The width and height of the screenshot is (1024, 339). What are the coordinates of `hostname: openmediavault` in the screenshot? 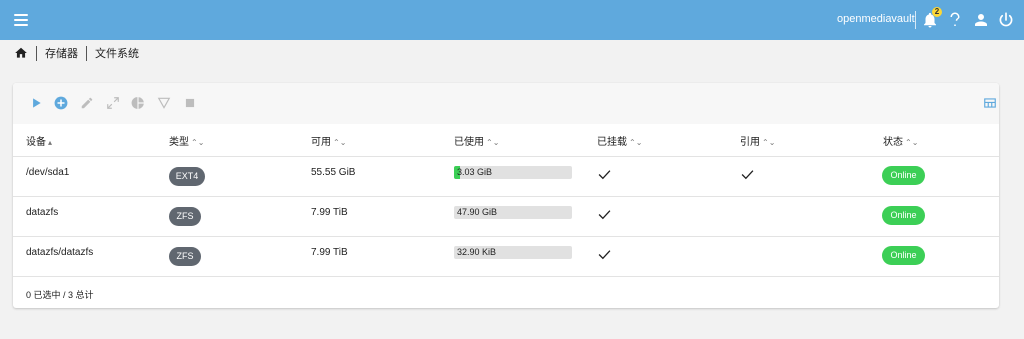 It's located at (876, 19).